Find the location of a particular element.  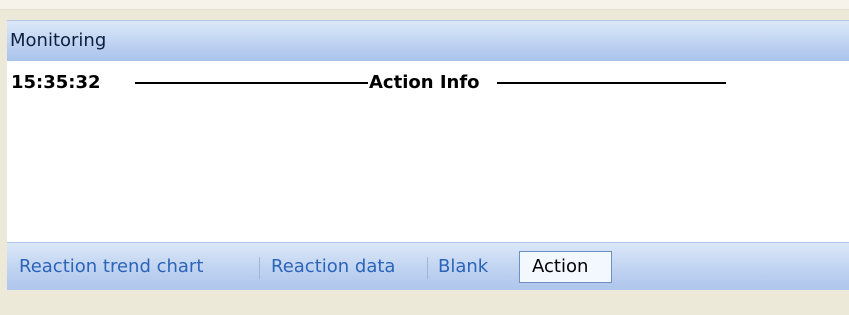

tab-reaction-trend-chart: Reaction trend chart is located at coordinates (111, 266).